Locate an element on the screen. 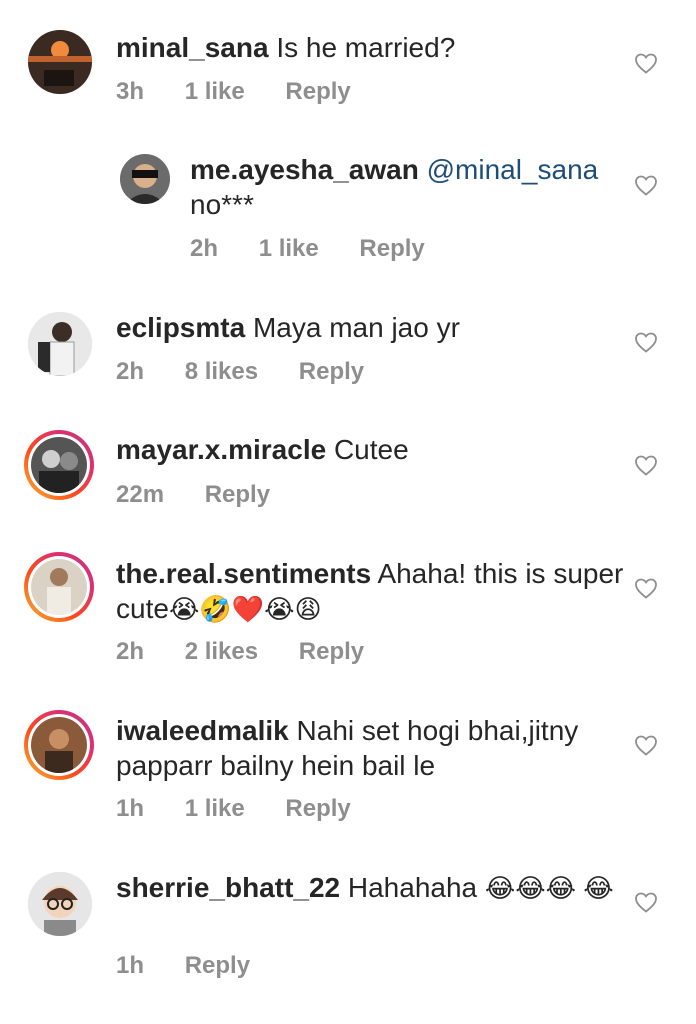 The height and width of the screenshot is (1024, 696). comment-text: no*** is located at coordinates (222, 204).